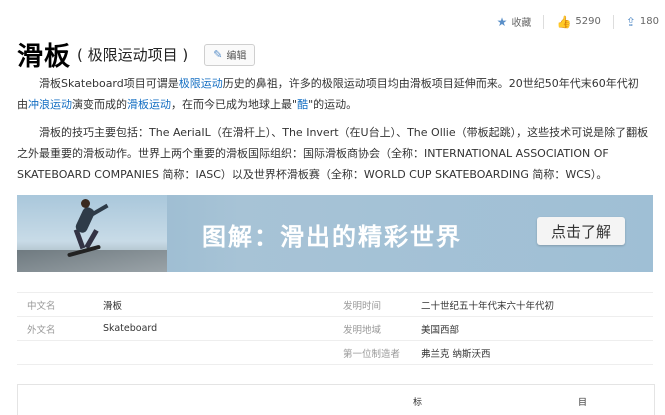 Image resolution: width=665 pixels, height=415 pixels. Describe the element at coordinates (234, 104) in the screenshot. I see `text: ，在而今已成为地球上最"` at that location.